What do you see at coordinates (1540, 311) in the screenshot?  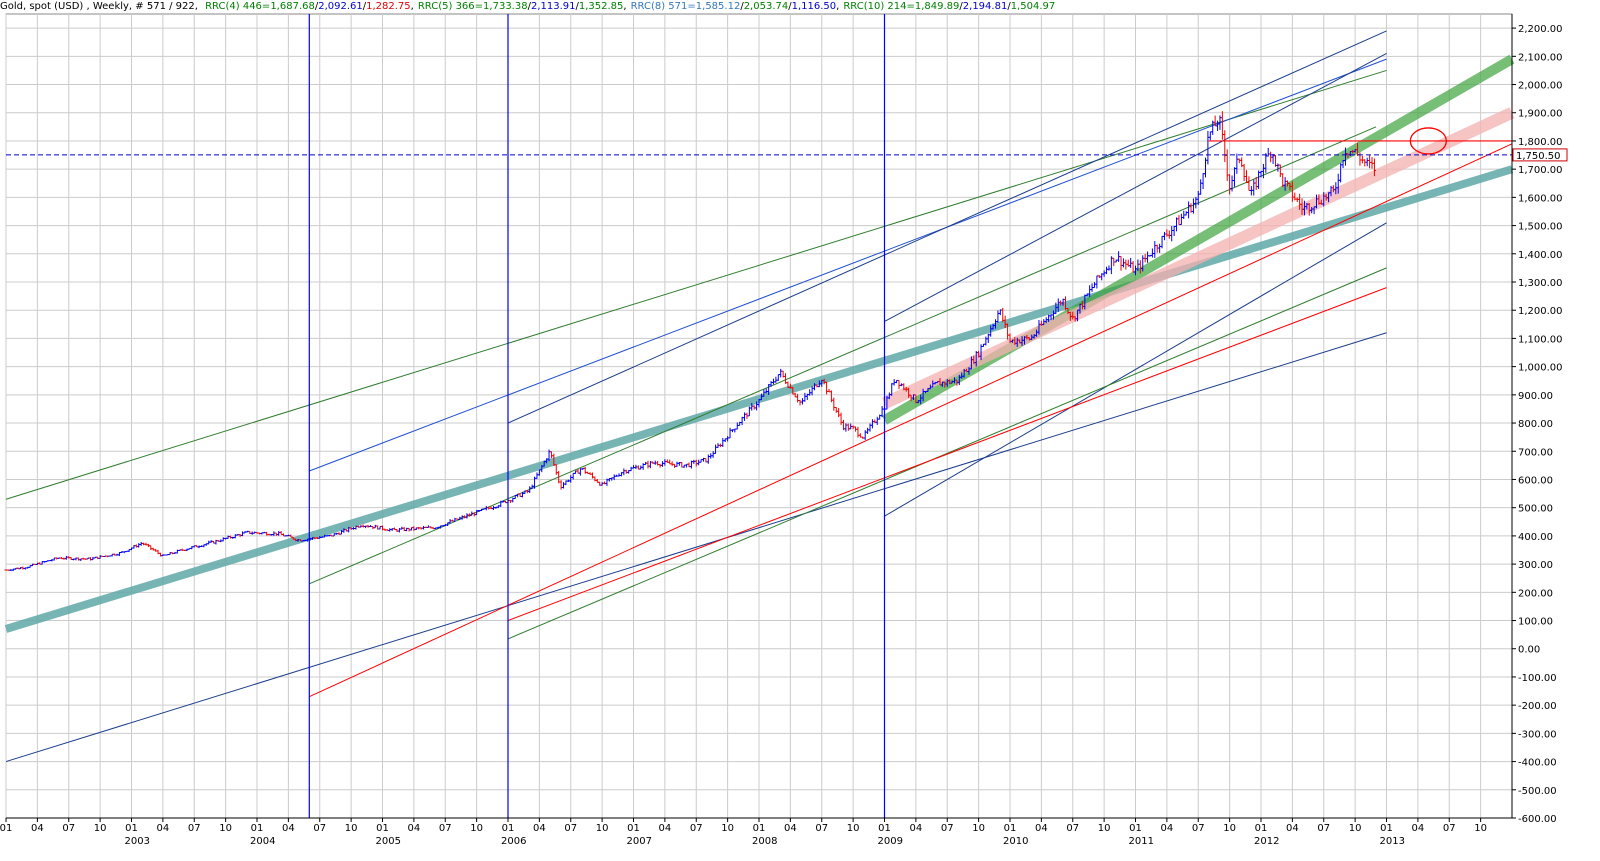 I see `y-tick-label: 1,200.00` at bounding box center [1540, 311].